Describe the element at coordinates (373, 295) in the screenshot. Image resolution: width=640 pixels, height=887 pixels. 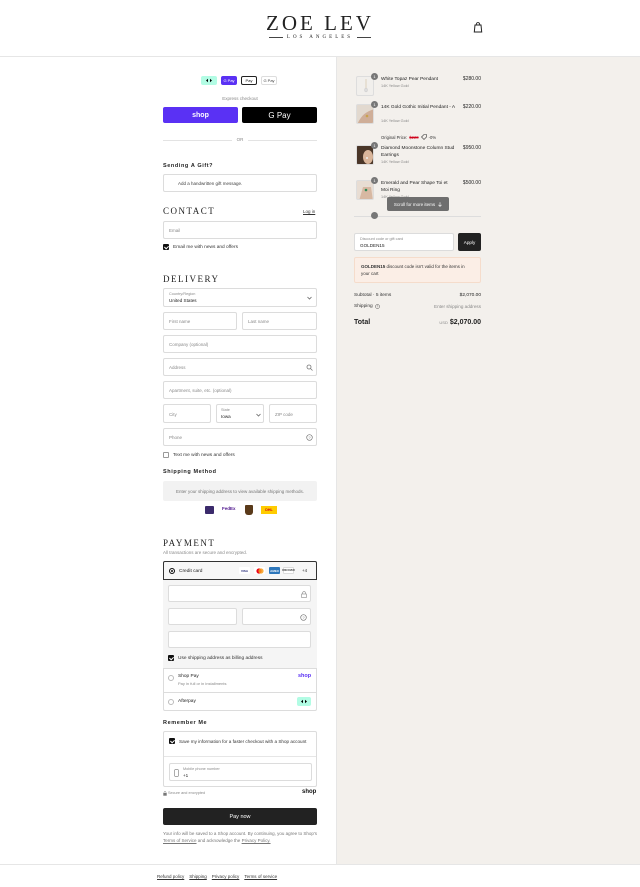
I see `subtotal-label: Subtotal · 5 items` at that location.